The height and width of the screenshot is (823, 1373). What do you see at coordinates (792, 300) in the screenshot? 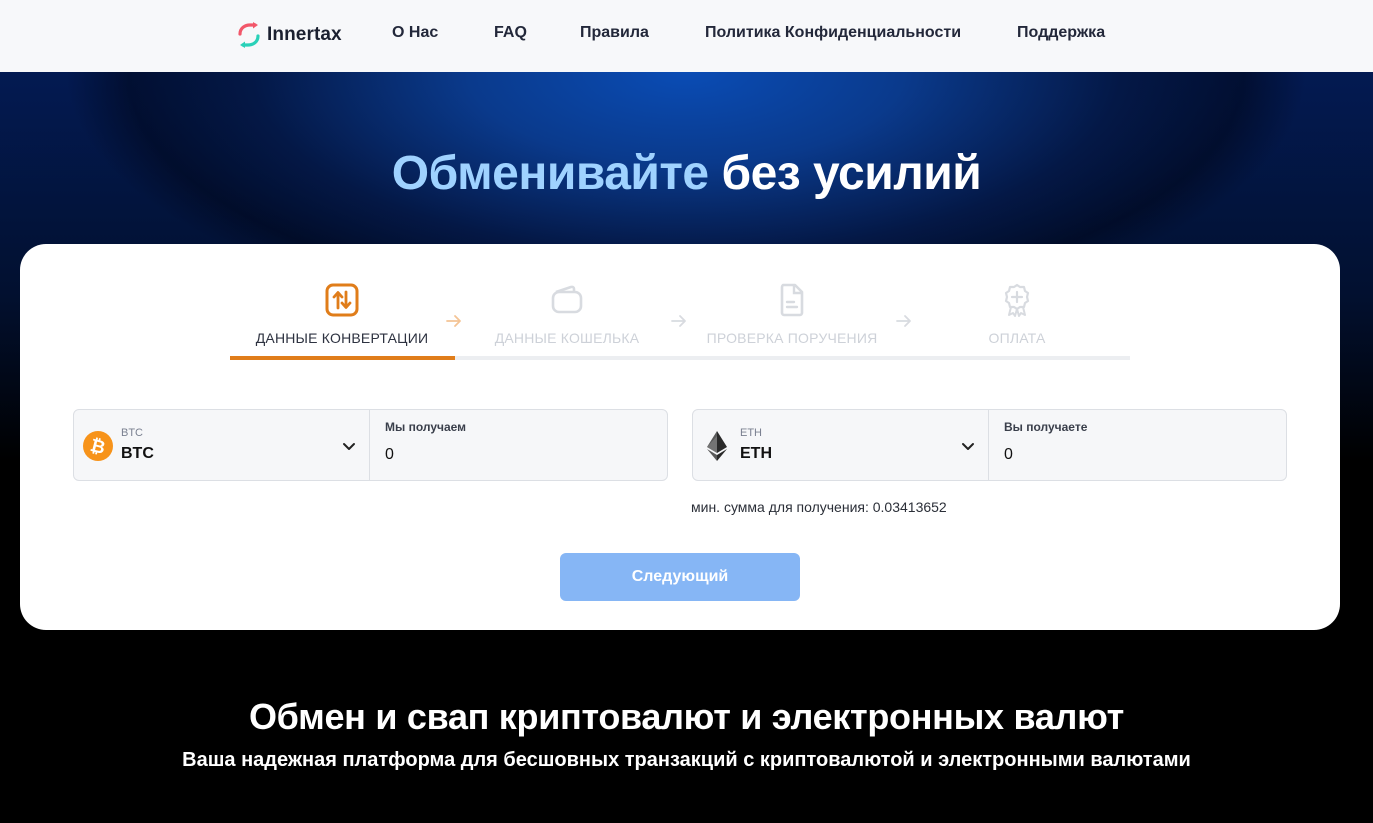
I see `document-icon` at bounding box center [792, 300].